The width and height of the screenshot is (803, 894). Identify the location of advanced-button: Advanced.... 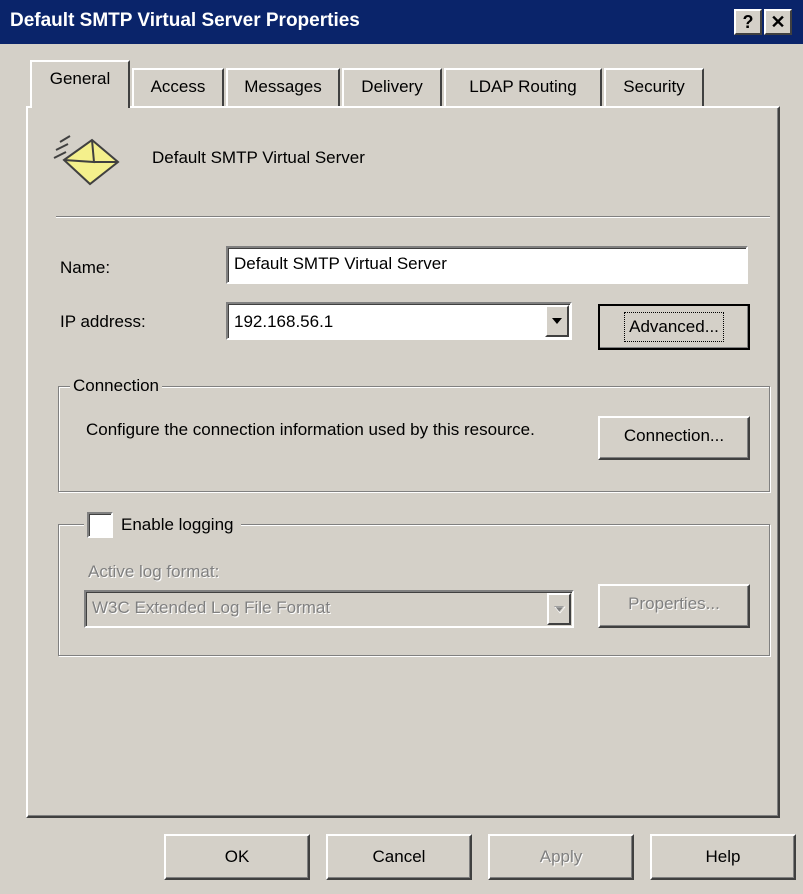
(674, 327).